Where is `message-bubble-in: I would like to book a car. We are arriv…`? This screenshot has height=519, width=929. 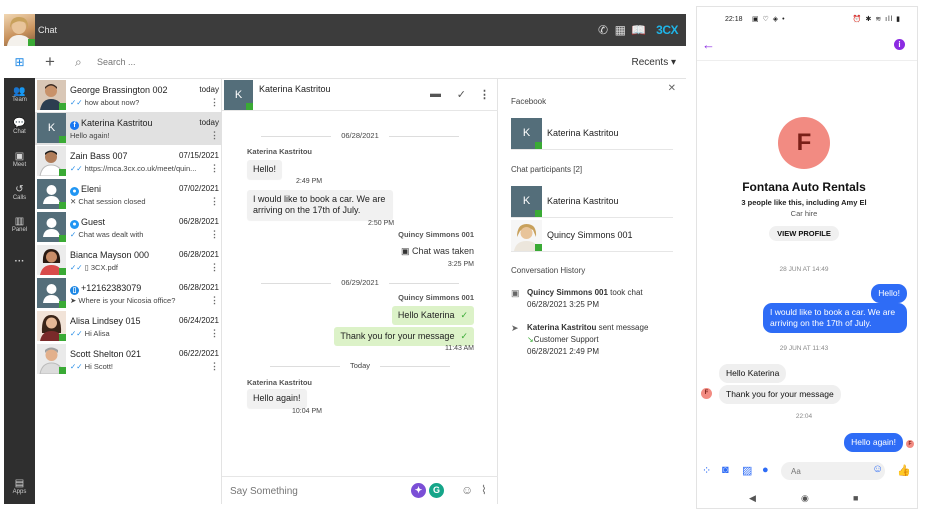 message-bubble-in: I would like to book a car. We are arriv… is located at coordinates (320, 205).